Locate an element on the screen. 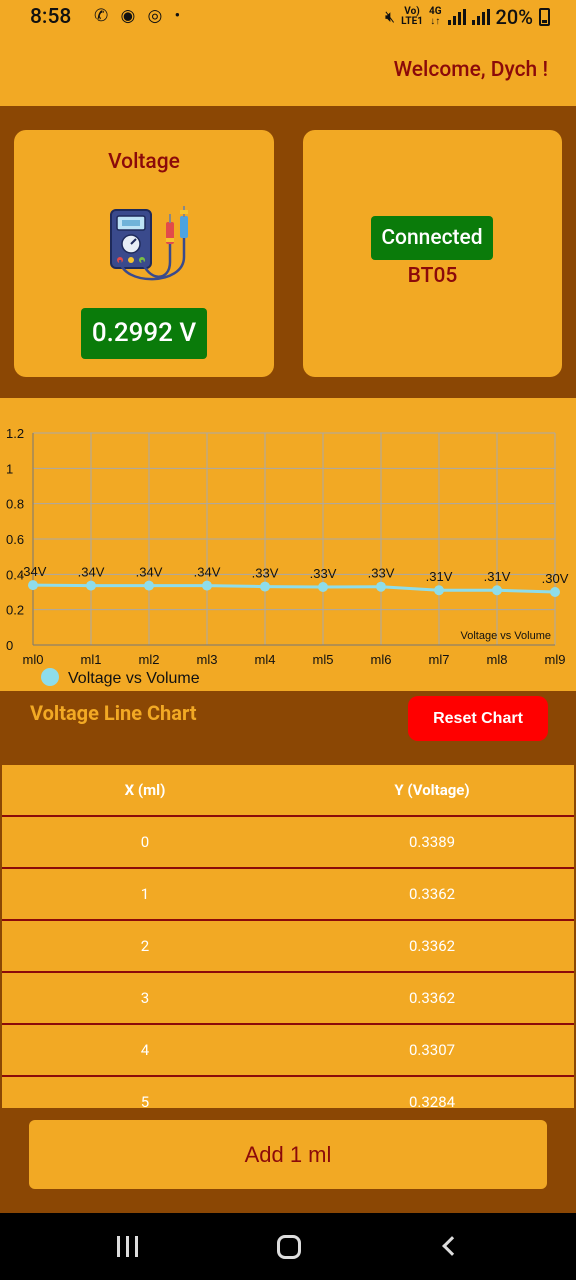 Image resolution: width=576 pixels, height=1280 pixels. recent-apps-icon is located at coordinates (127, 1246).